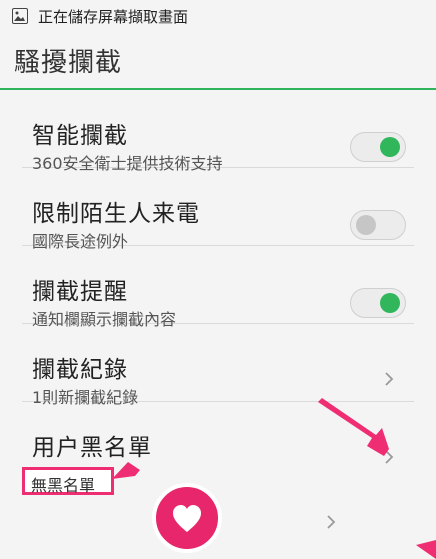 Image resolution: width=436 pixels, height=559 pixels. What do you see at coordinates (331, 522) in the screenshot?
I see `chevron-right-icon` at bounding box center [331, 522].